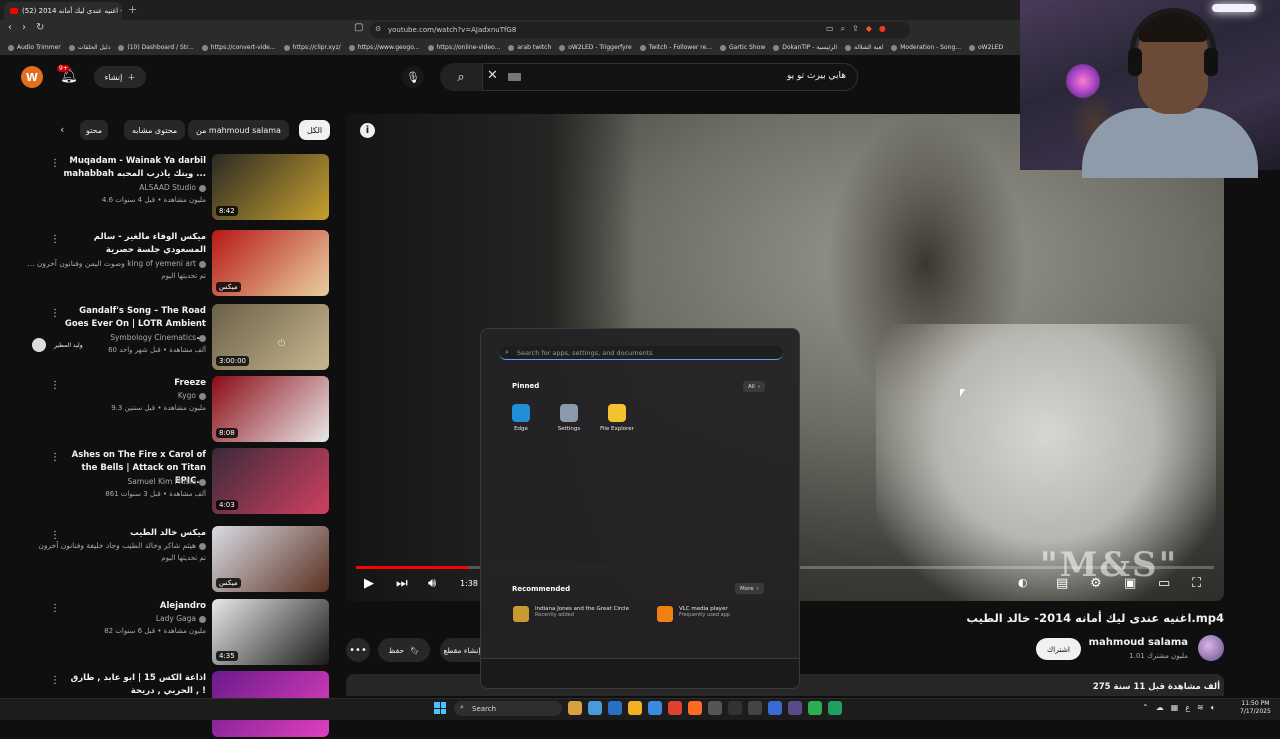 The image size is (1280, 739). What do you see at coordinates (569, 418) in the screenshot?
I see `pinned-app: Settings` at bounding box center [569, 418].